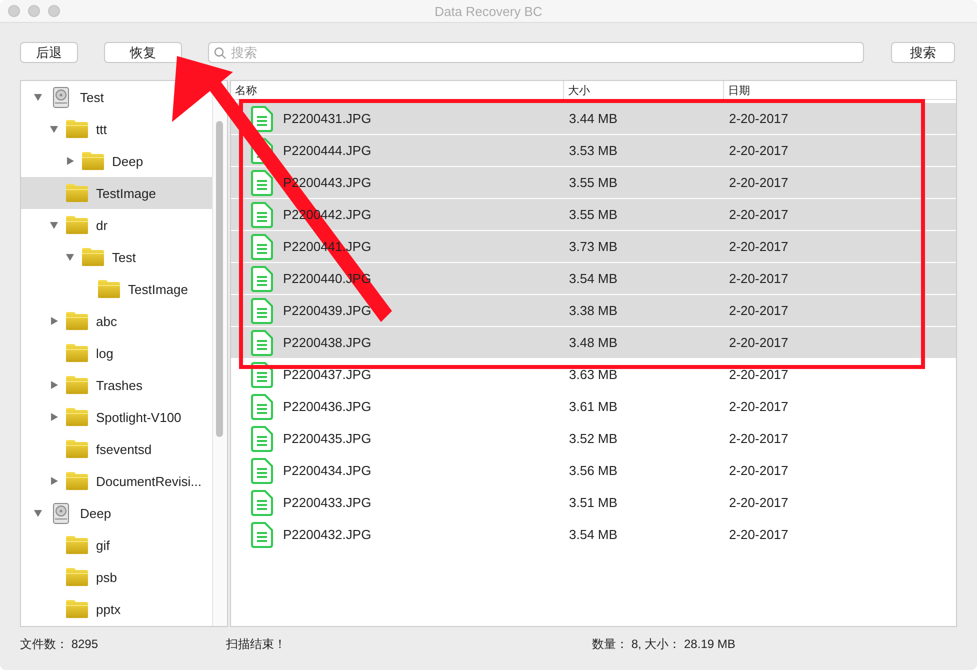  I want to click on file-size: 3.51 MB, so click(593, 502).